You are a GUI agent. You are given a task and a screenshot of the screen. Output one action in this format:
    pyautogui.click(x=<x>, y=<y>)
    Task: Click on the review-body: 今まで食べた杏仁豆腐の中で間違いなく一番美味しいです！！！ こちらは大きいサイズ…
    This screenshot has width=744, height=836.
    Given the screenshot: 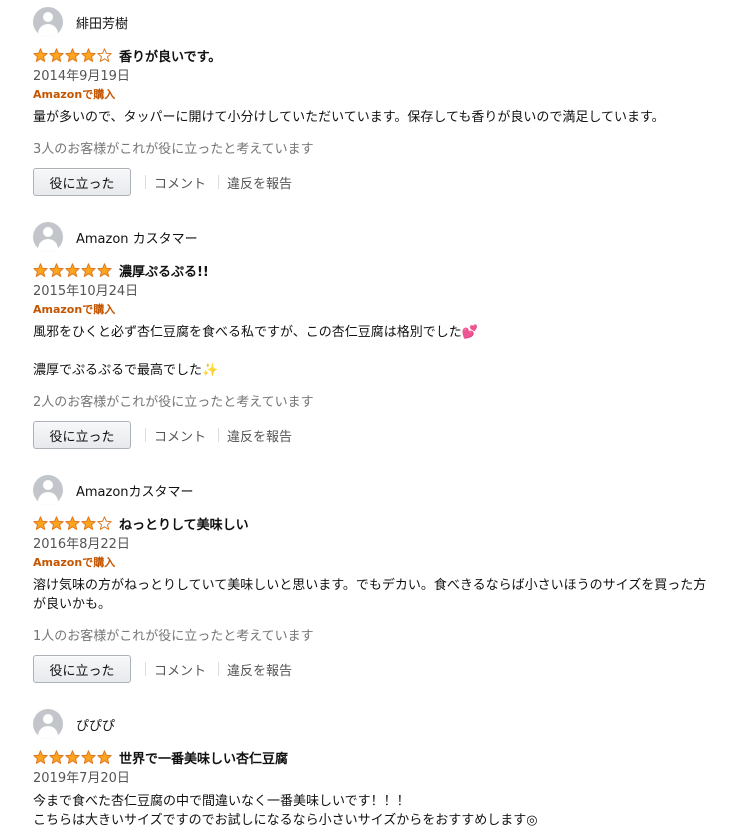 What is the action you would take?
    pyautogui.click(x=373, y=811)
    